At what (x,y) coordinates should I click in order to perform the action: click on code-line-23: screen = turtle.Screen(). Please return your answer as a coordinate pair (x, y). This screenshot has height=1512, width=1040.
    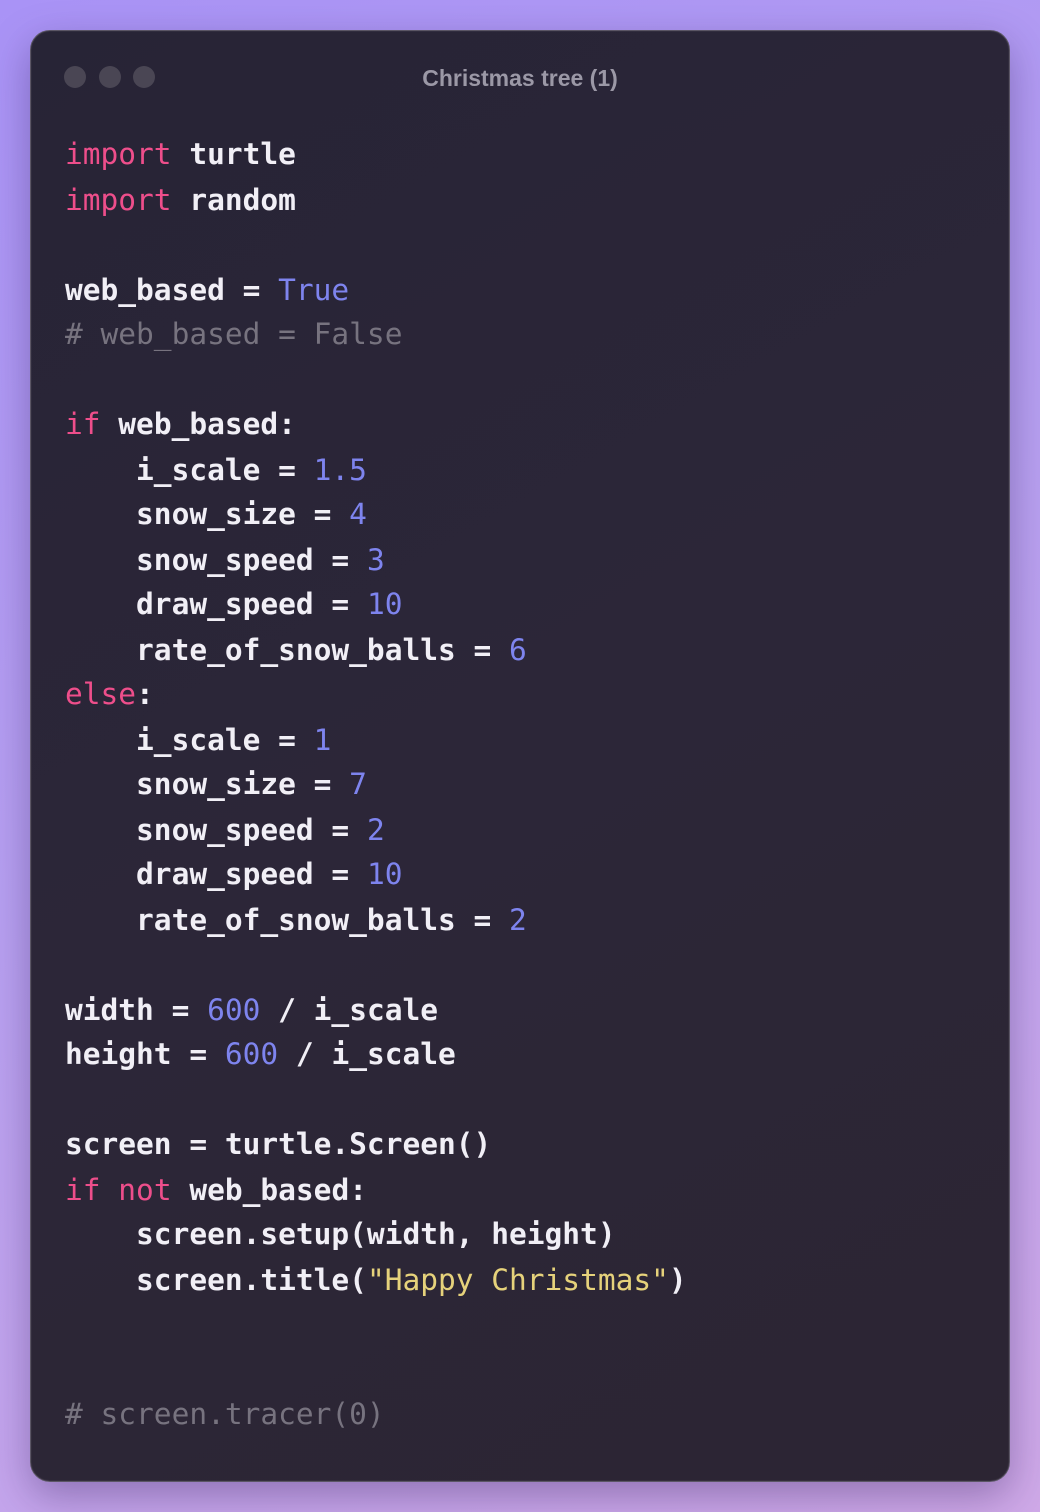
    Looking at the image, I should click on (278, 1144).